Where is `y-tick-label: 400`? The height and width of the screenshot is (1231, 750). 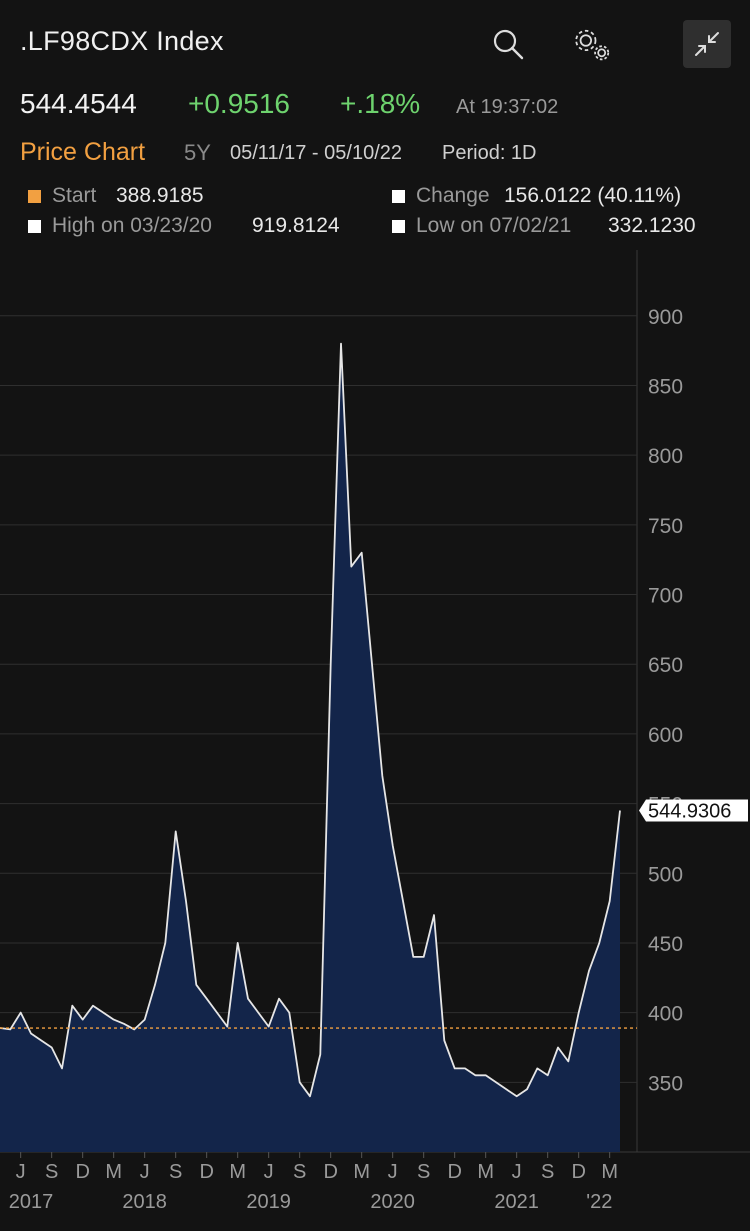 y-tick-label: 400 is located at coordinates (665, 1014).